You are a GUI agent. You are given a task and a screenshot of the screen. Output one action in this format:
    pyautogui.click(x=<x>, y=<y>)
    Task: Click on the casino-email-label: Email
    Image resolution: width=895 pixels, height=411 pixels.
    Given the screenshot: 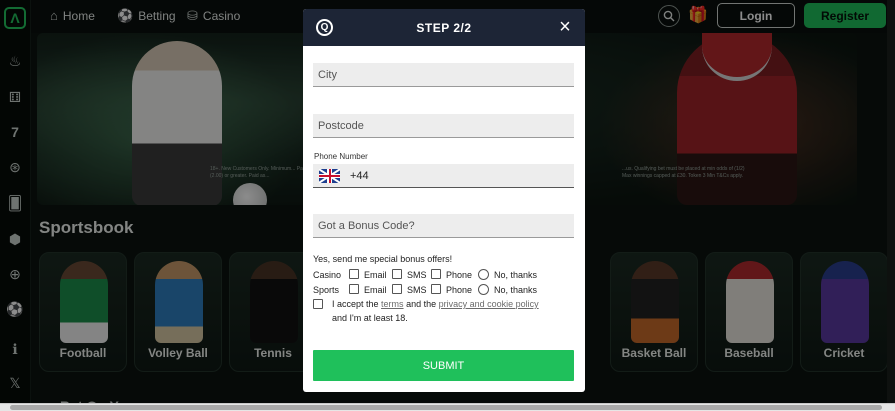 What is the action you would take?
    pyautogui.click(x=375, y=275)
    